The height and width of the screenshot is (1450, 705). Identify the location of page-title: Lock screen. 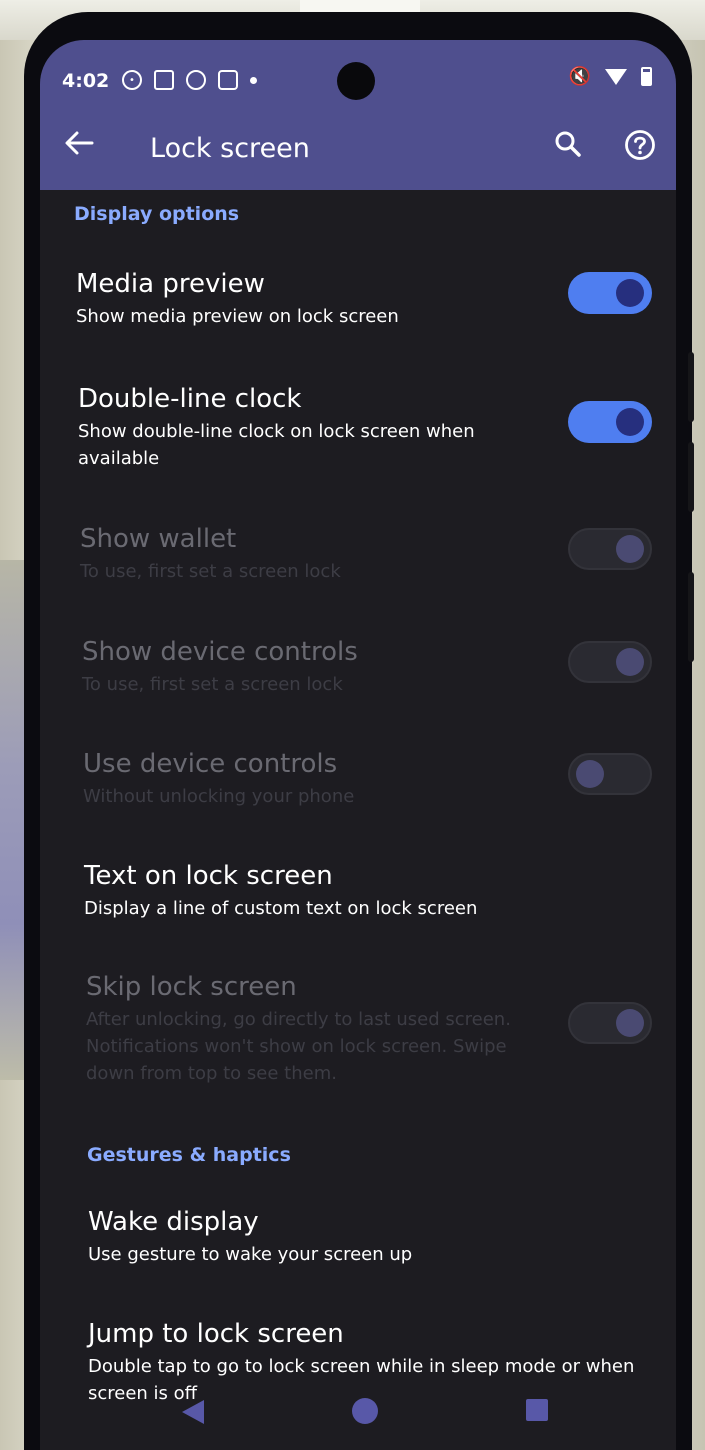
(230, 148).